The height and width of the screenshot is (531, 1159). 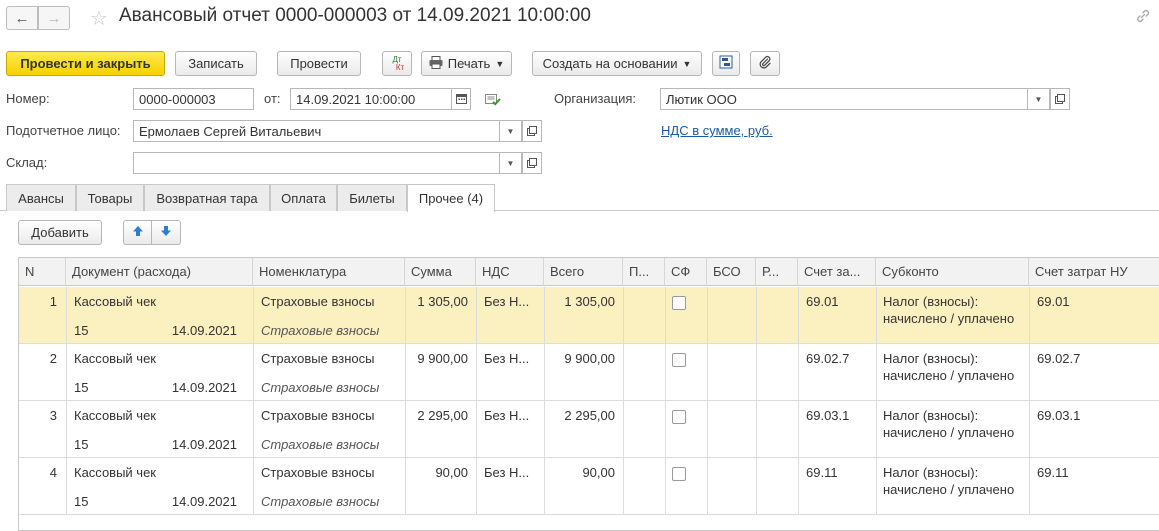 What do you see at coordinates (207, 197) in the screenshot?
I see `tab-returnable-packaging: Возвратная тара` at bounding box center [207, 197].